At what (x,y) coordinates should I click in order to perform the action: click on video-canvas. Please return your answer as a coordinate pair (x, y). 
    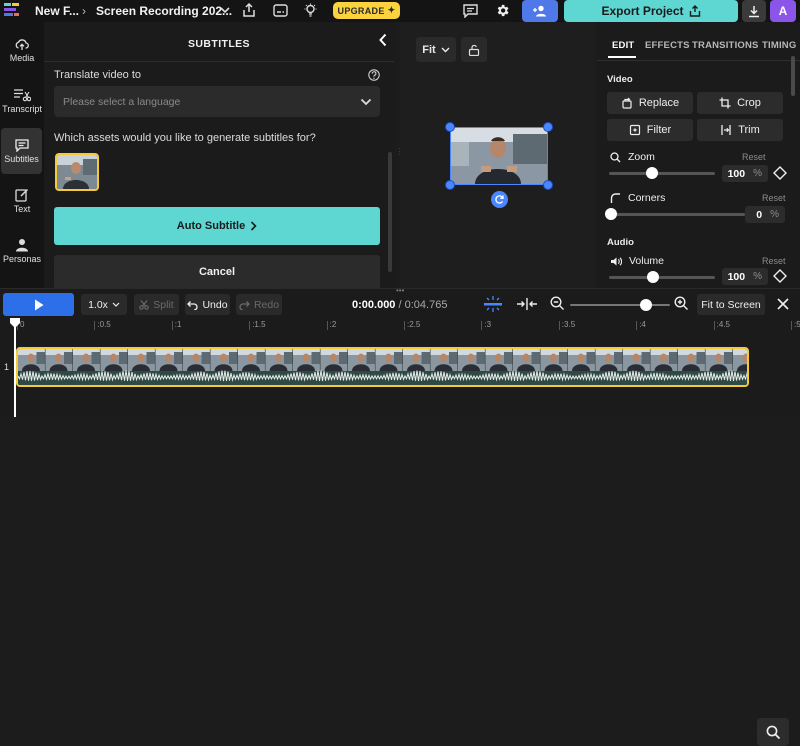
    Looking at the image, I should click on (499, 156).